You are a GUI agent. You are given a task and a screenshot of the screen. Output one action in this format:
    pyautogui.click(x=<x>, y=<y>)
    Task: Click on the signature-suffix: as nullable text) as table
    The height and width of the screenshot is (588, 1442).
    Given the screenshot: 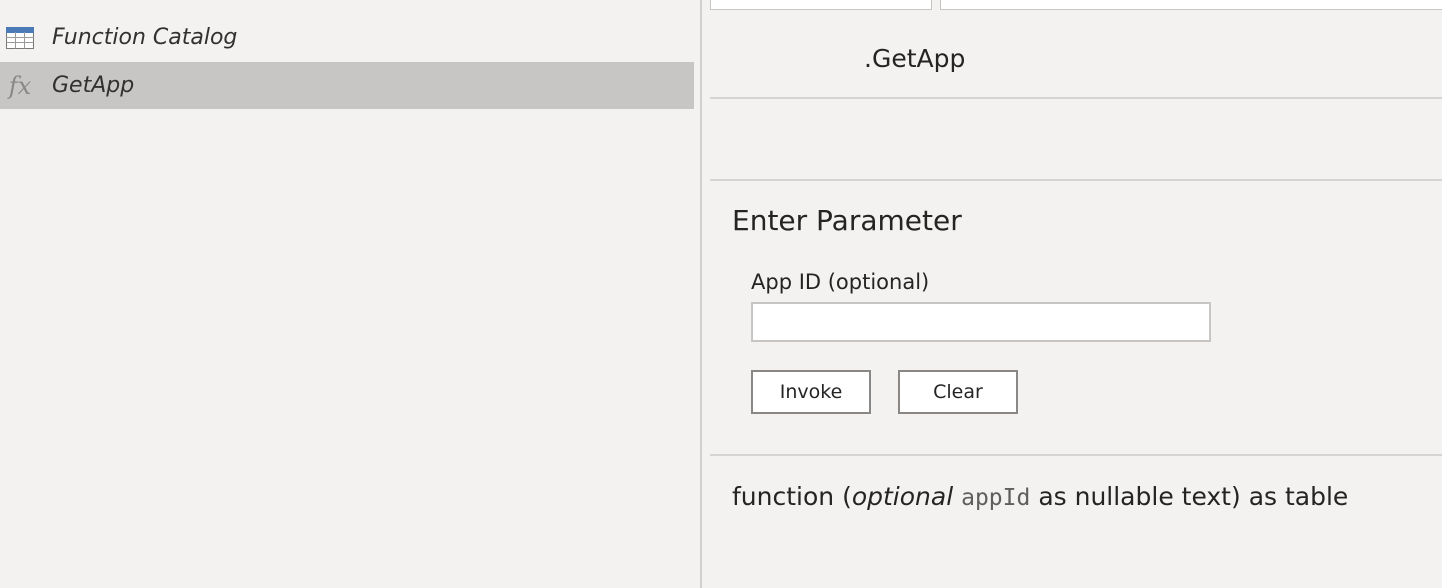 What is the action you would take?
    pyautogui.click(x=1193, y=496)
    